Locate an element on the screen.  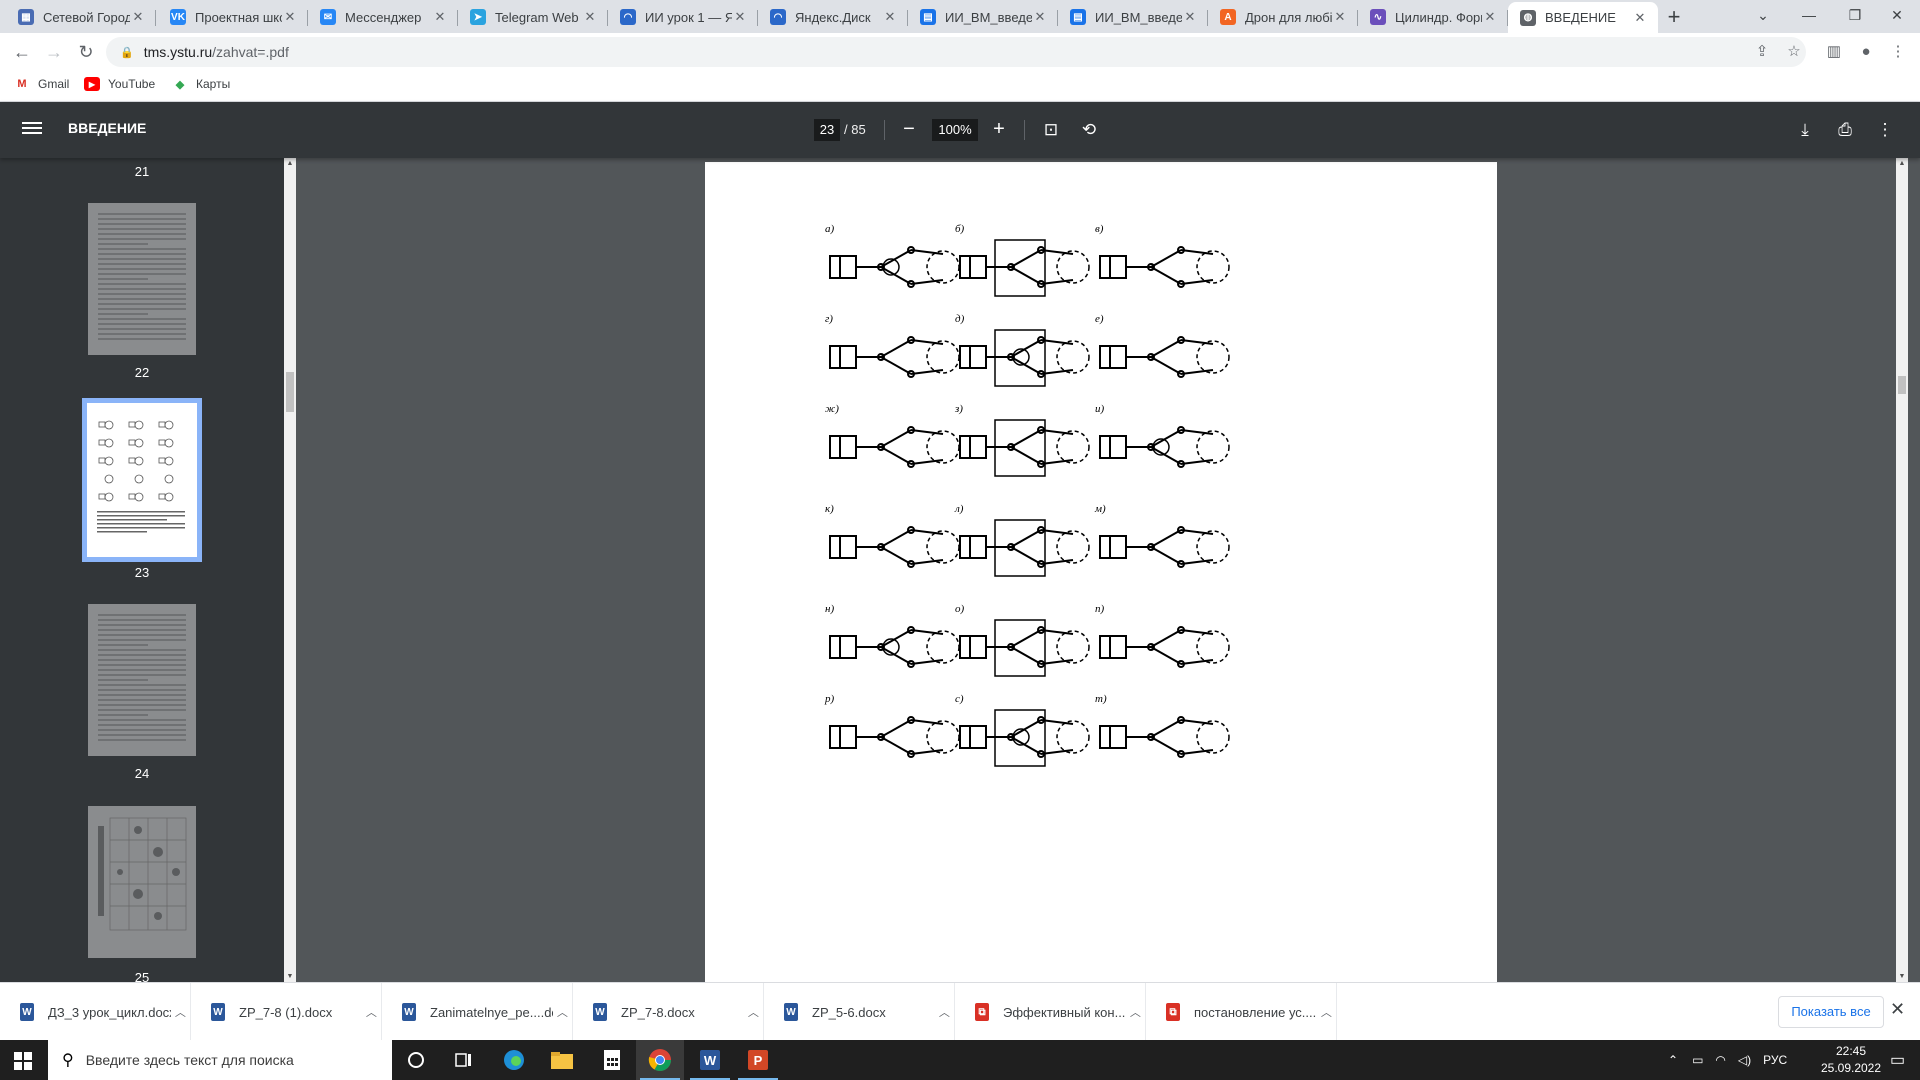
show-all-downloads-button: Показать все is located at coordinates (1831, 1012).